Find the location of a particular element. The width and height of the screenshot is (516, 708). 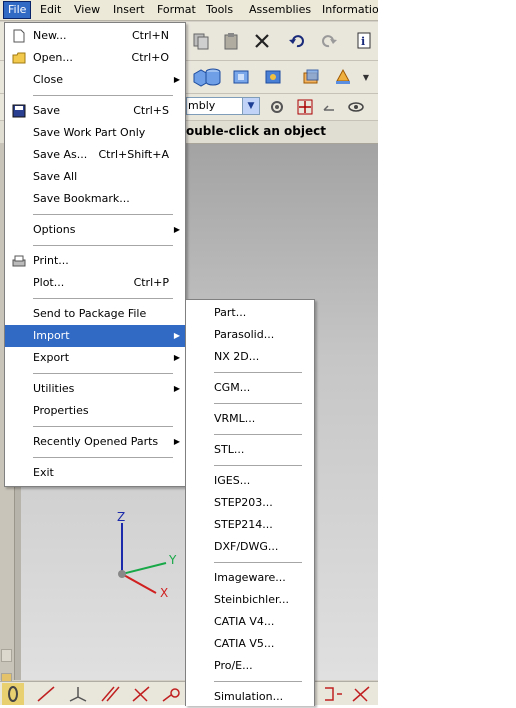

menu-item-label: Exit is located at coordinates (43, 472).